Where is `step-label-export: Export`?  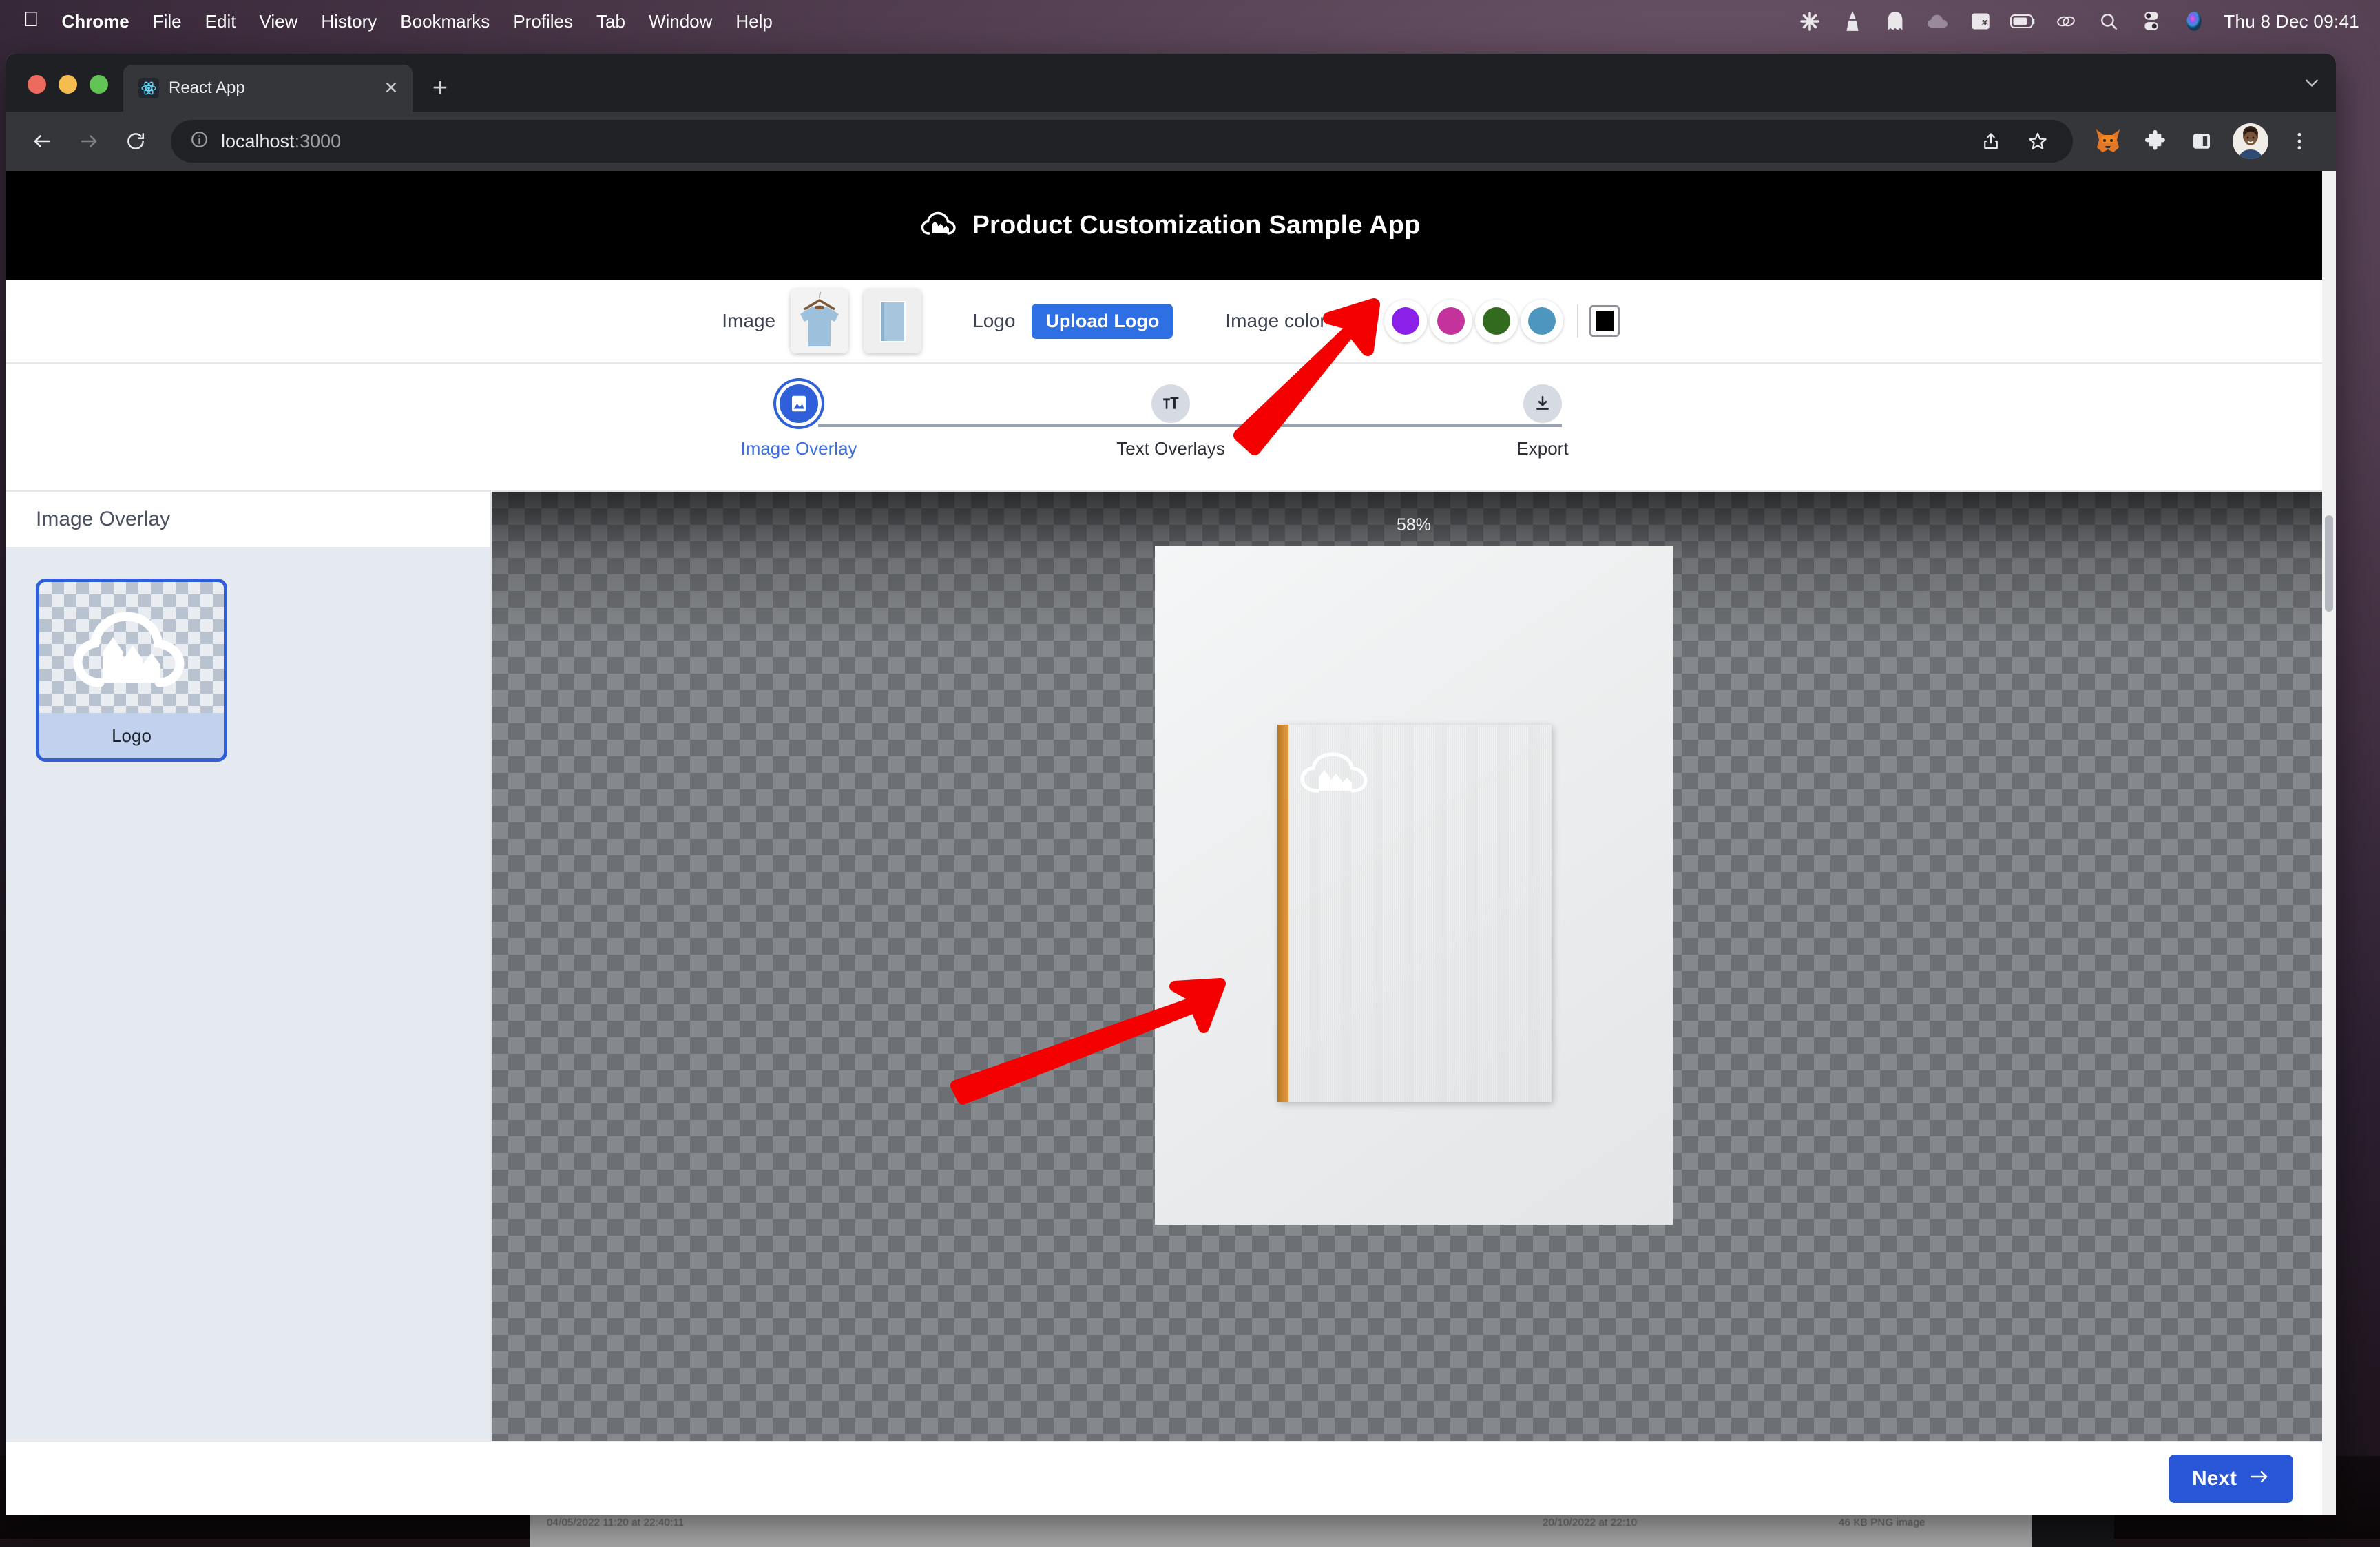 step-label-export: Export is located at coordinates (1542, 448).